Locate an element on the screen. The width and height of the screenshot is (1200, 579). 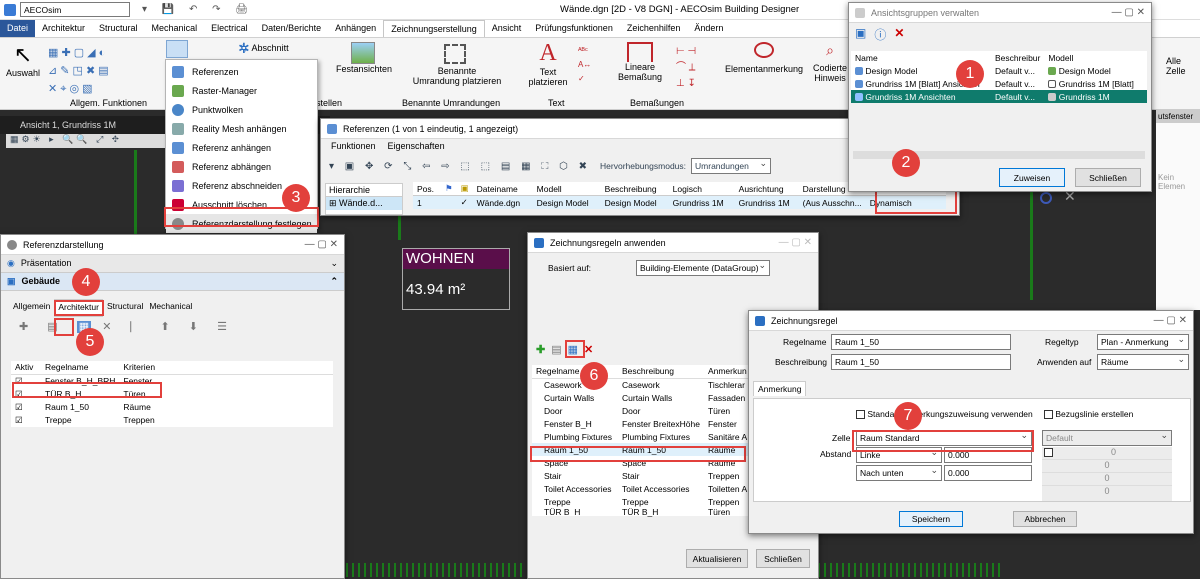
tab-architektur: Architektur is located at coordinates (63, 28).